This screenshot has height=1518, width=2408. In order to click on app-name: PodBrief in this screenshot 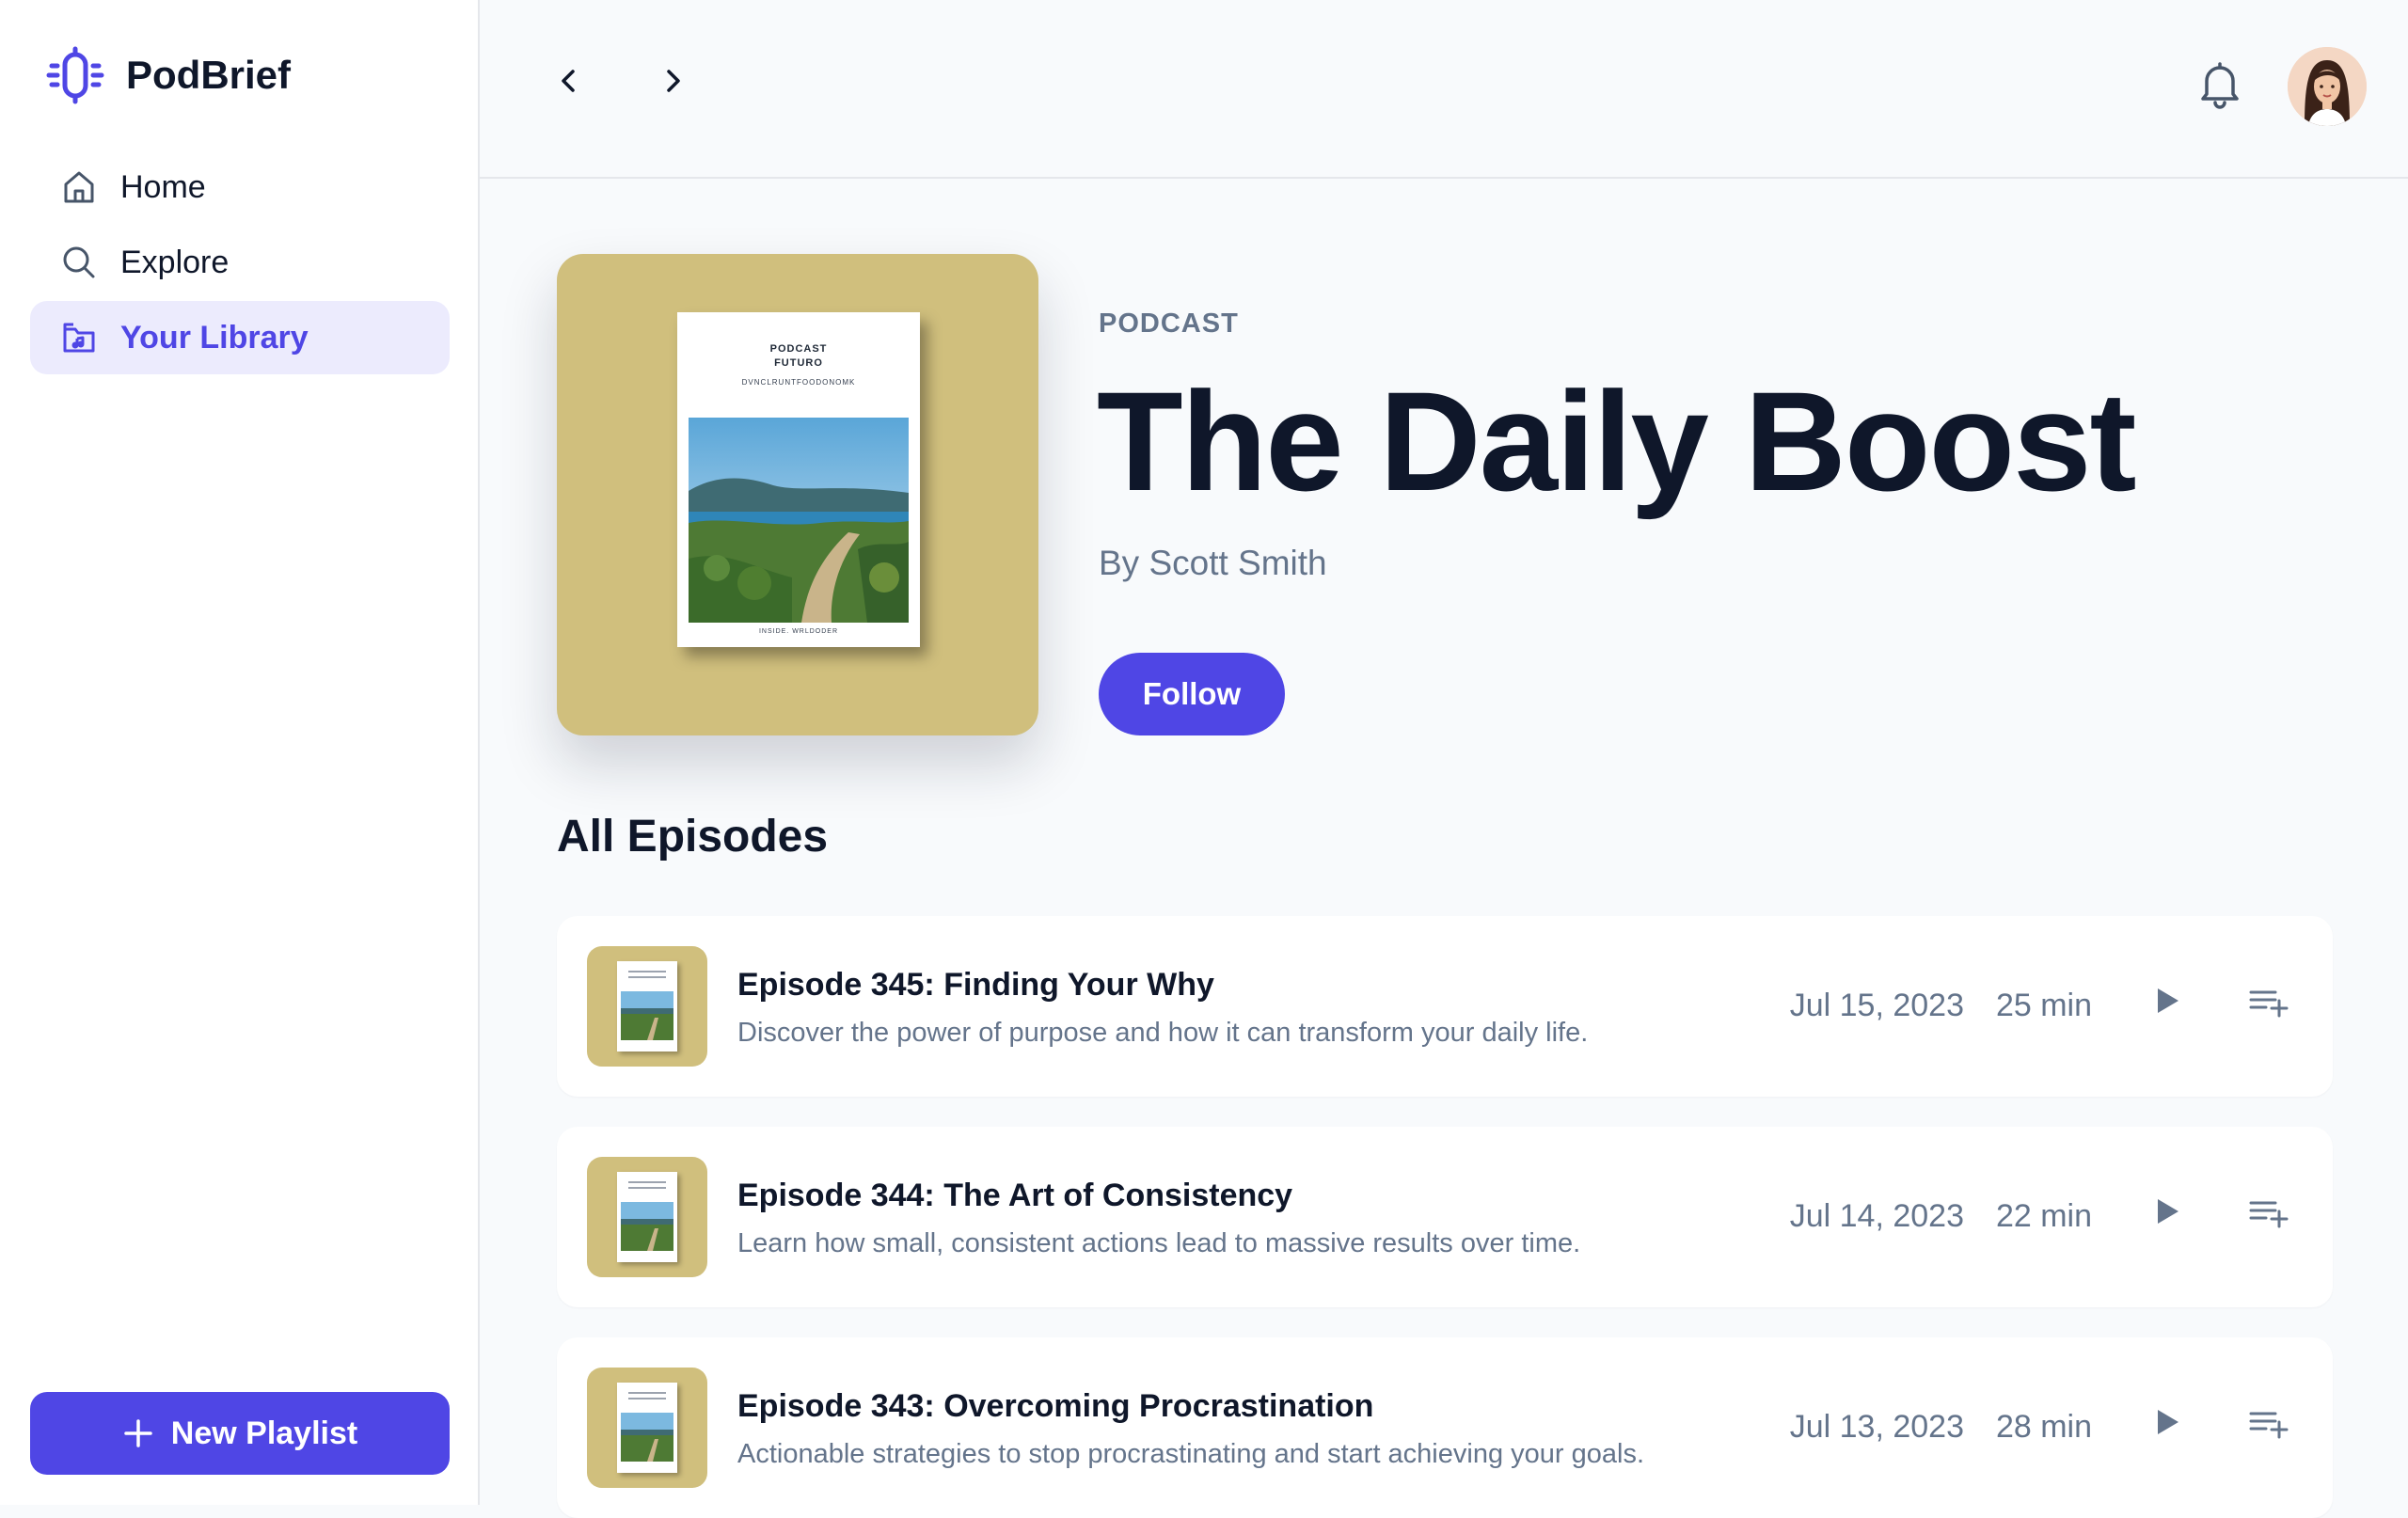, I will do `click(209, 75)`.